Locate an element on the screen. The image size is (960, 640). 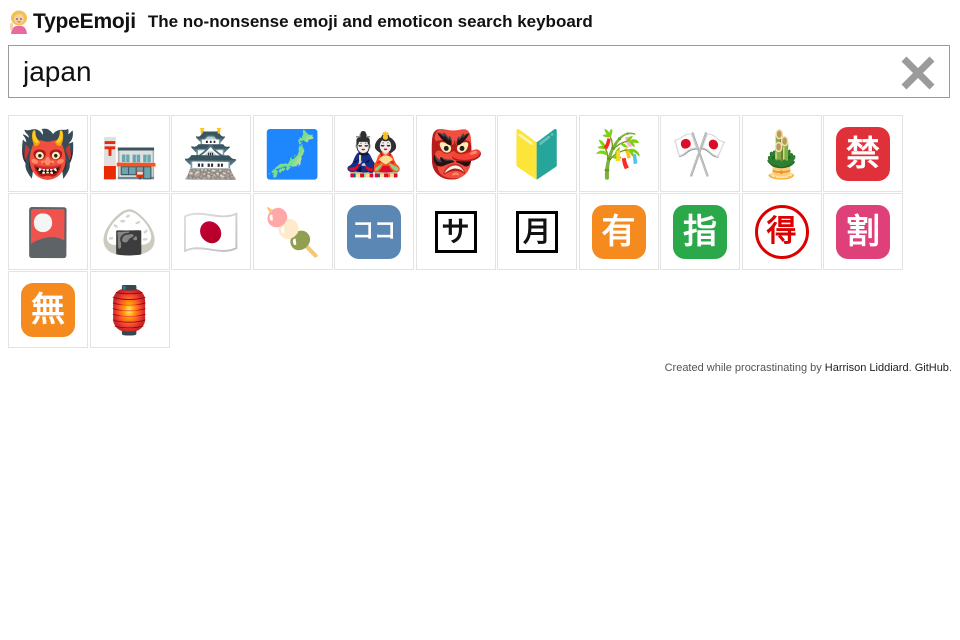
brand-name: TypeEmoji is located at coordinates (84, 22).